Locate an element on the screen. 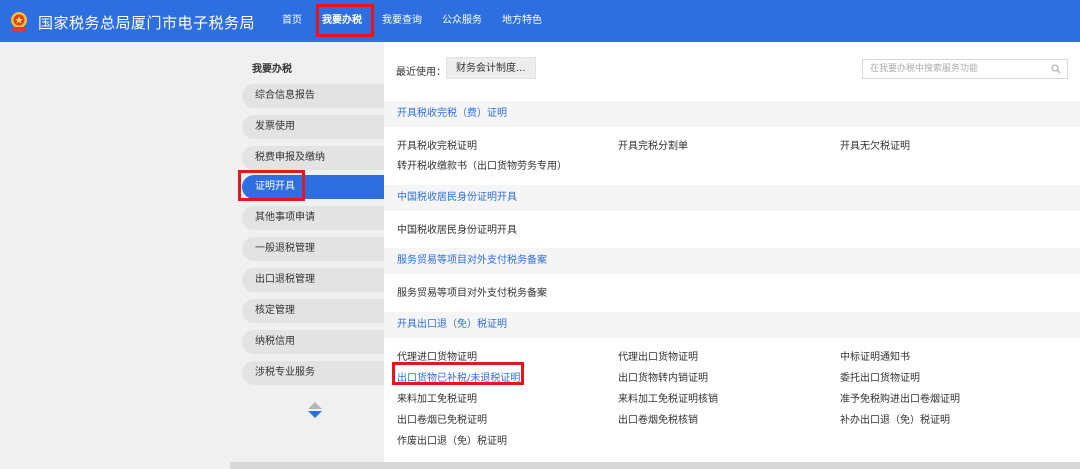  sidebar-item-info-report: 综合信息报告 is located at coordinates (313, 96).